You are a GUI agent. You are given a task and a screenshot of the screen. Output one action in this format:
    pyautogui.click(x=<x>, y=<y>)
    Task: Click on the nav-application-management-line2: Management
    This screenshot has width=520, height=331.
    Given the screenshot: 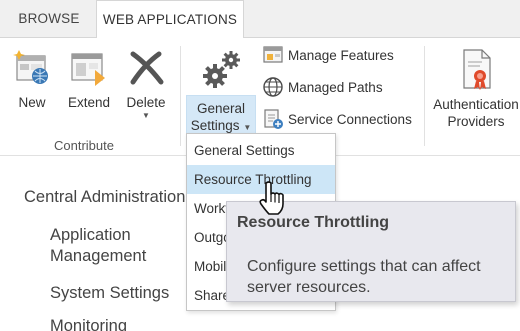 What is the action you would take?
    pyautogui.click(x=98, y=256)
    